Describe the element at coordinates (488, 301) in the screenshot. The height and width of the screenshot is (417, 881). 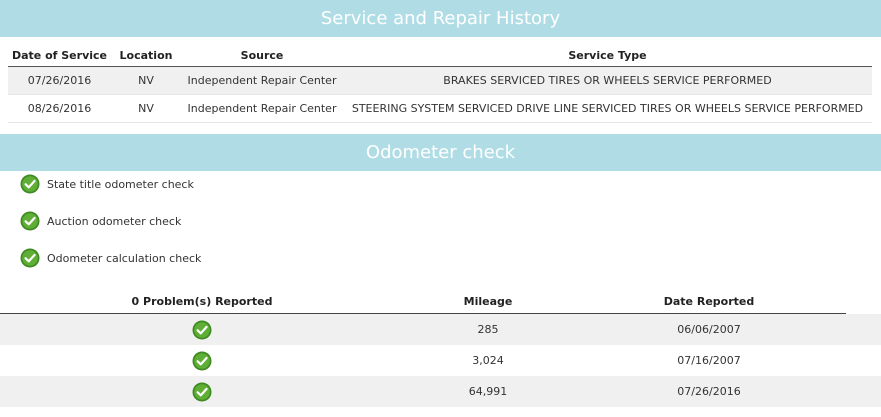
I see `column-header-mileage: Mileage` at that location.